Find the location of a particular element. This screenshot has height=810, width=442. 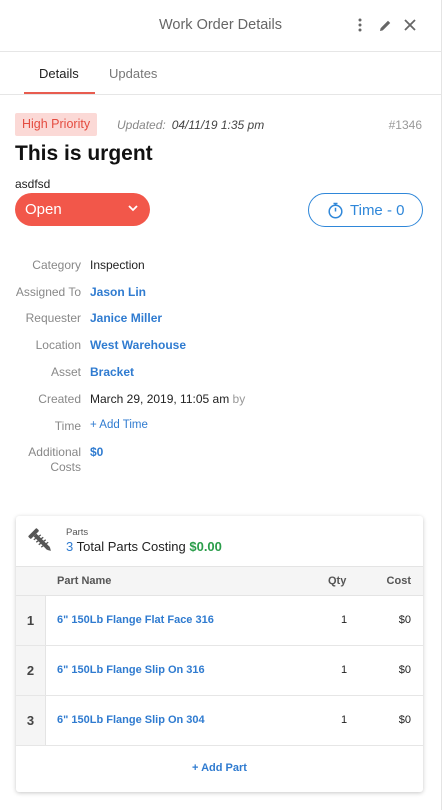

field-label-line2: Costs is located at coordinates (65, 467).